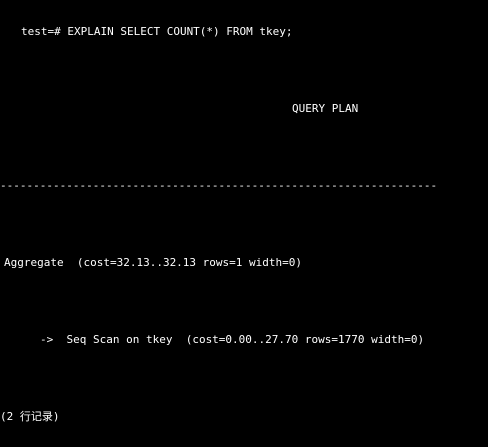 The image size is (488, 447). I want to click on row-count-footer: (2 行记录), so click(30, 416).